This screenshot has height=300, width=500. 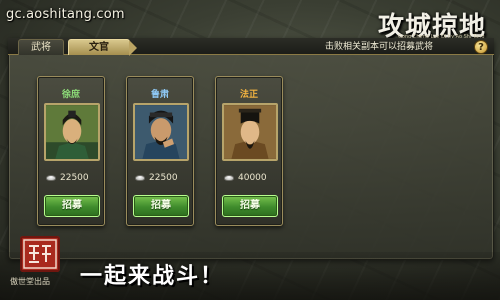 I want to click on seal-icon, so click(x=40, y=254).